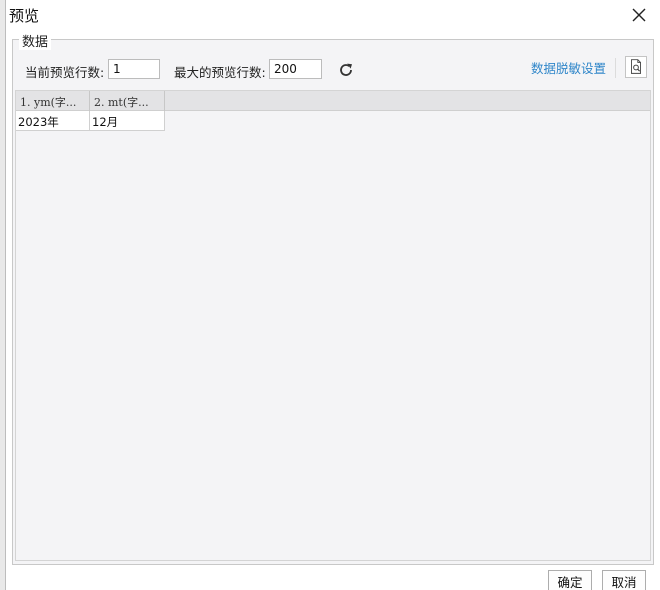 This screenshot has width=660, height=590. What do you see at coordinates (295, 69) in the screenshot?
I see `max-rows-input` at bounding box center [295, 69].